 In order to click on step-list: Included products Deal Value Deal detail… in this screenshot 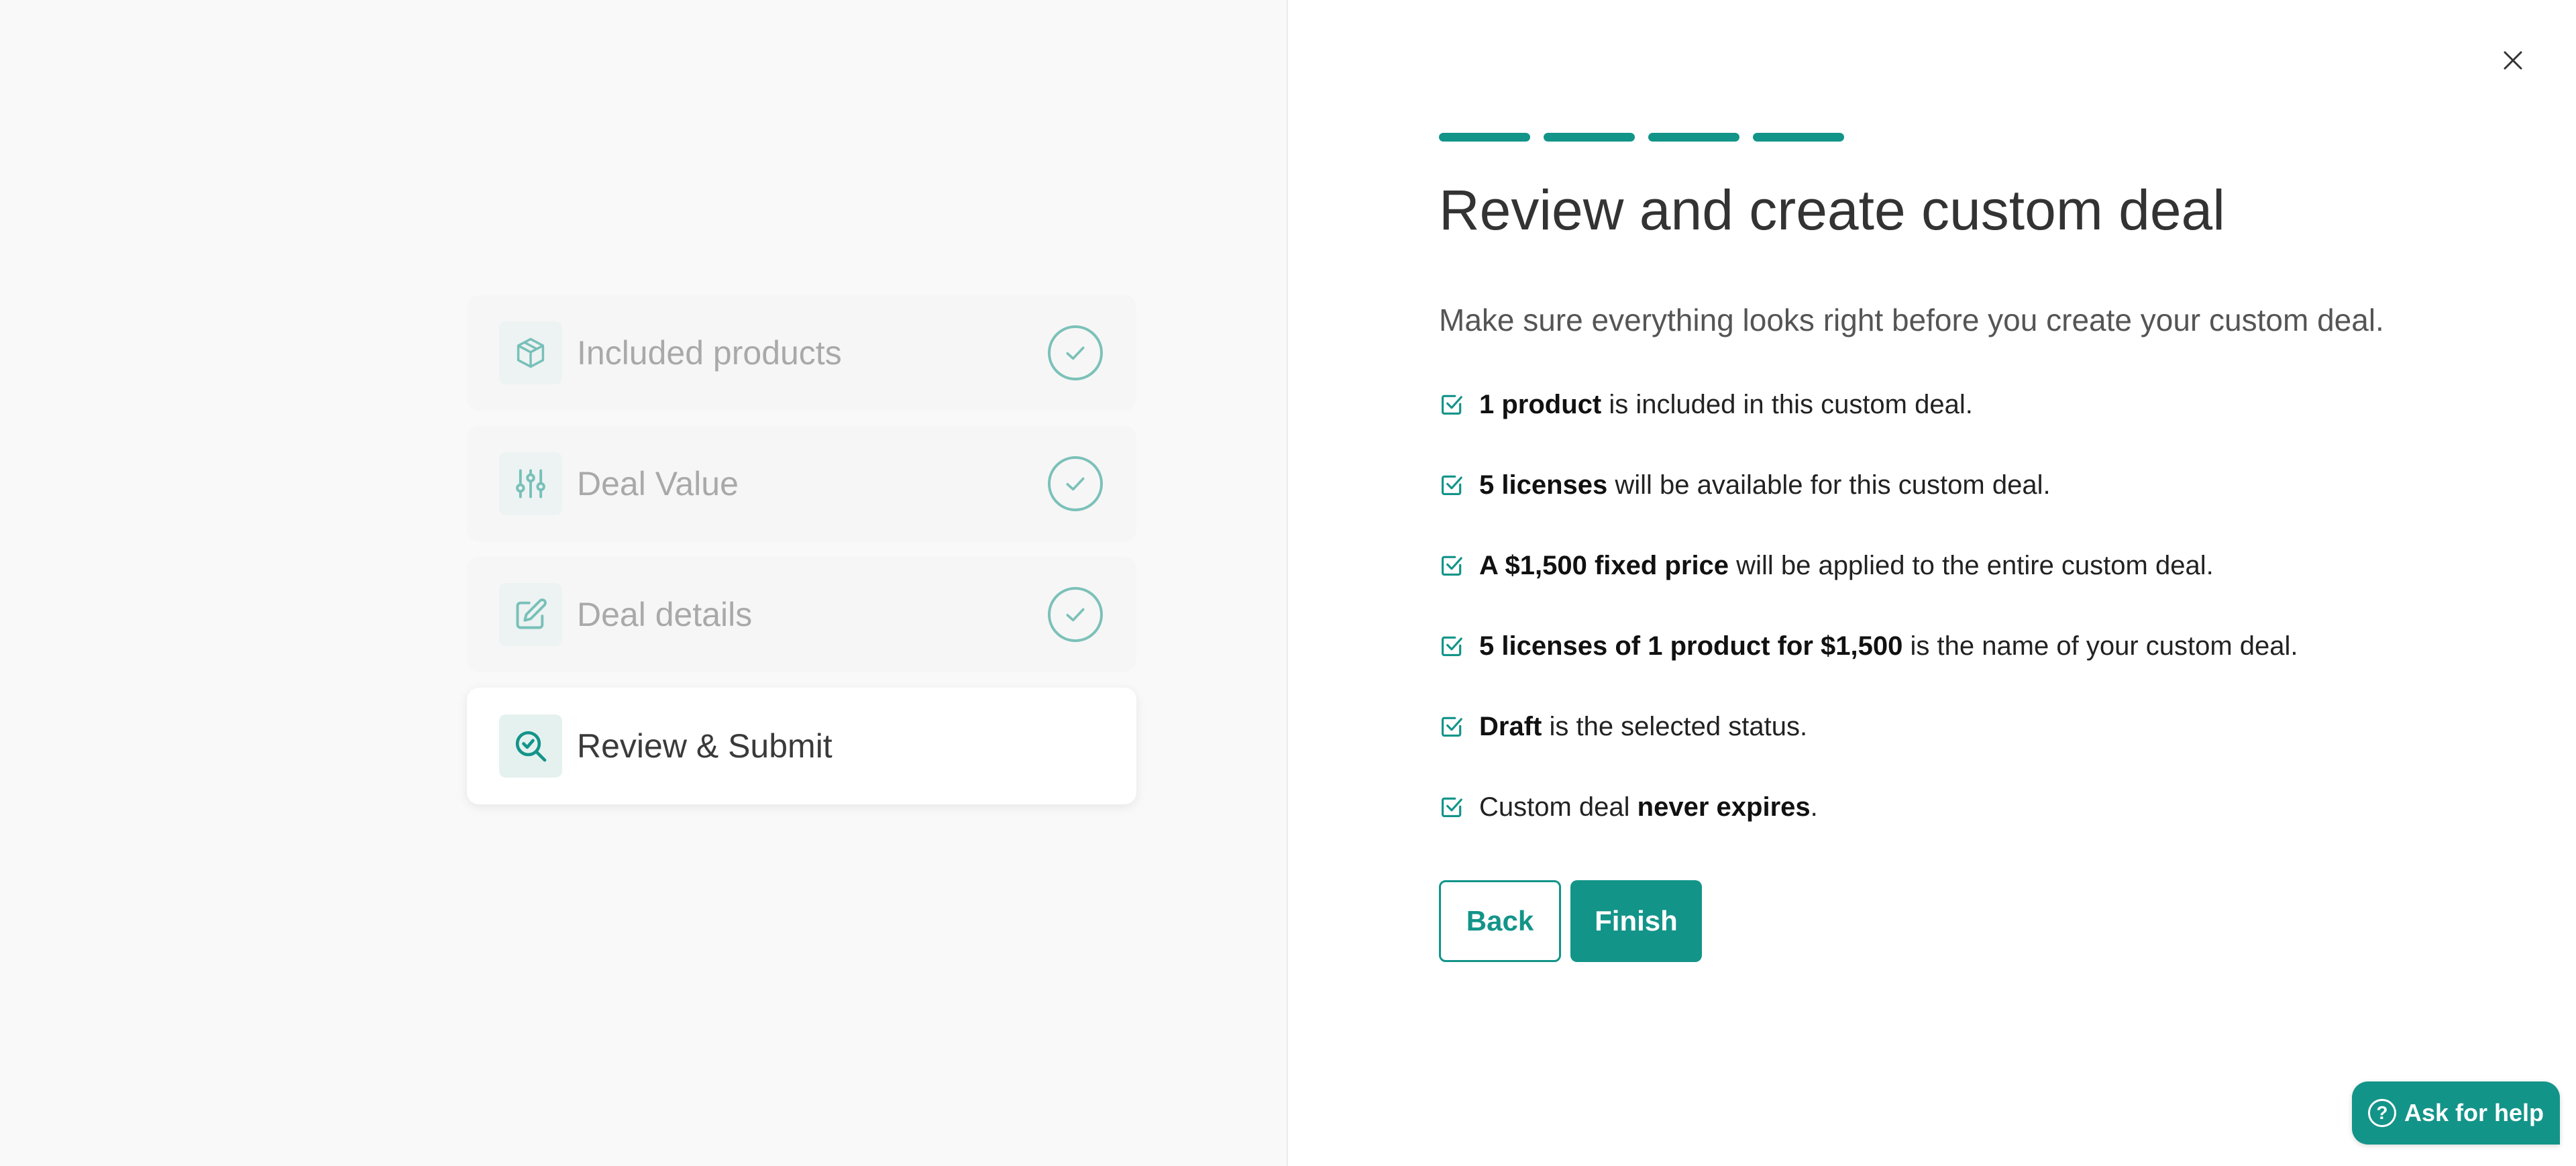, I will do `click(801, 557)`.